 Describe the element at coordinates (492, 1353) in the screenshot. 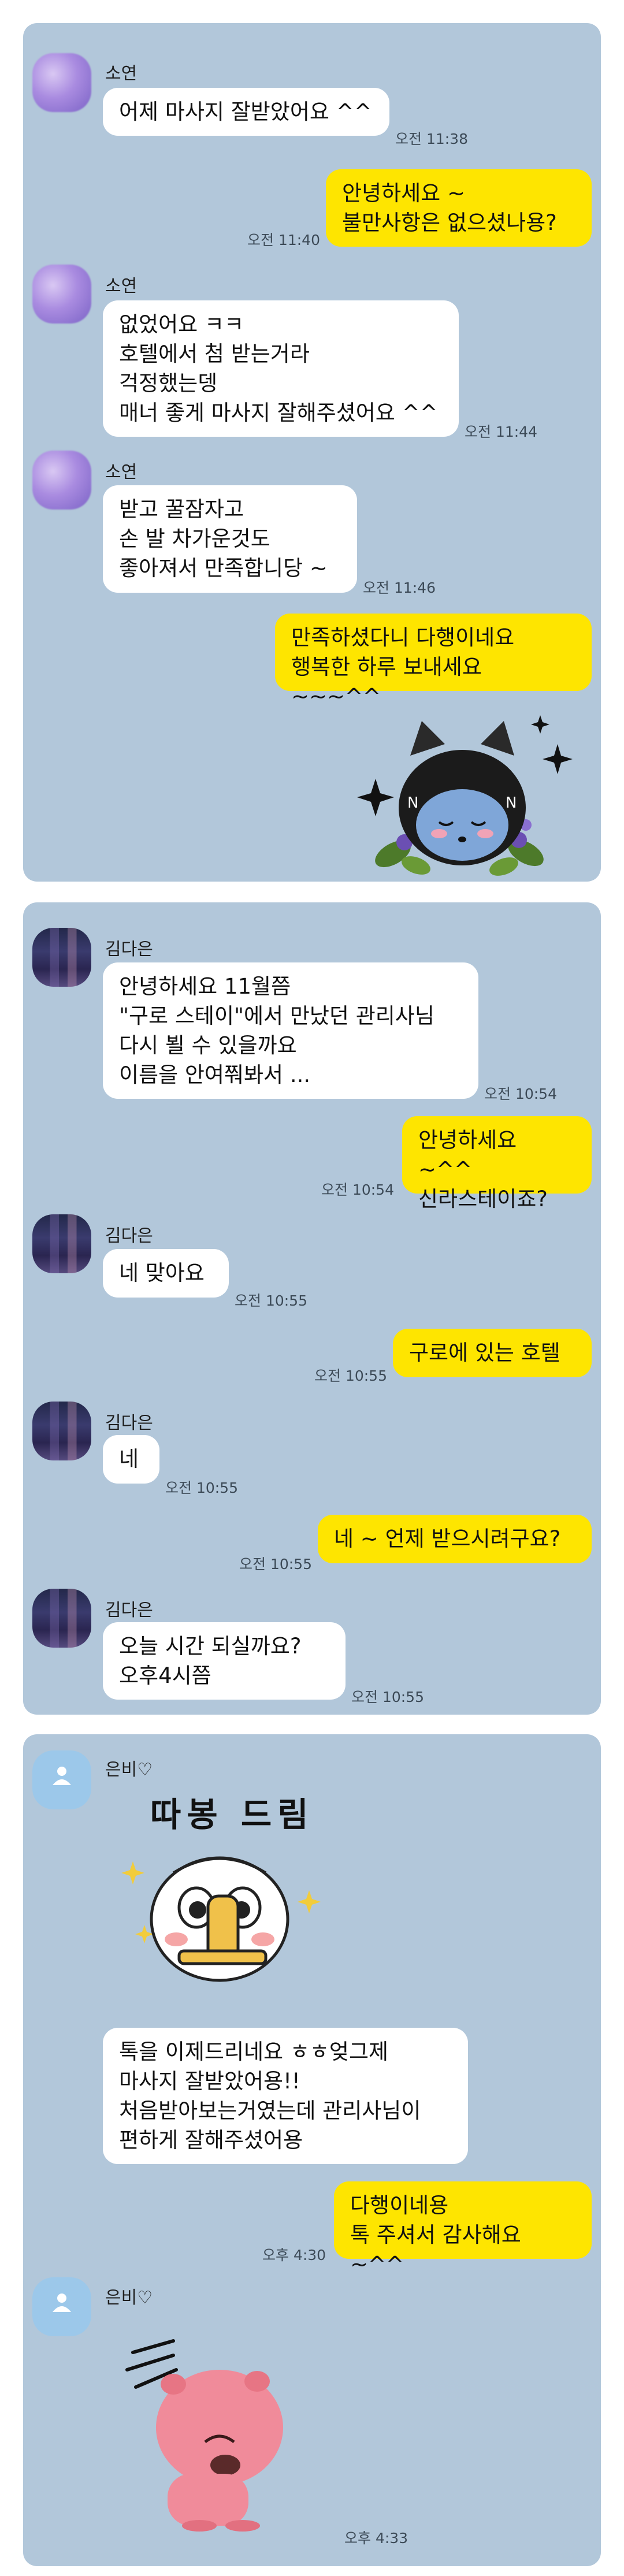

I see `message-bubble-outgoing: 구로에 있는 호텔` at that location.